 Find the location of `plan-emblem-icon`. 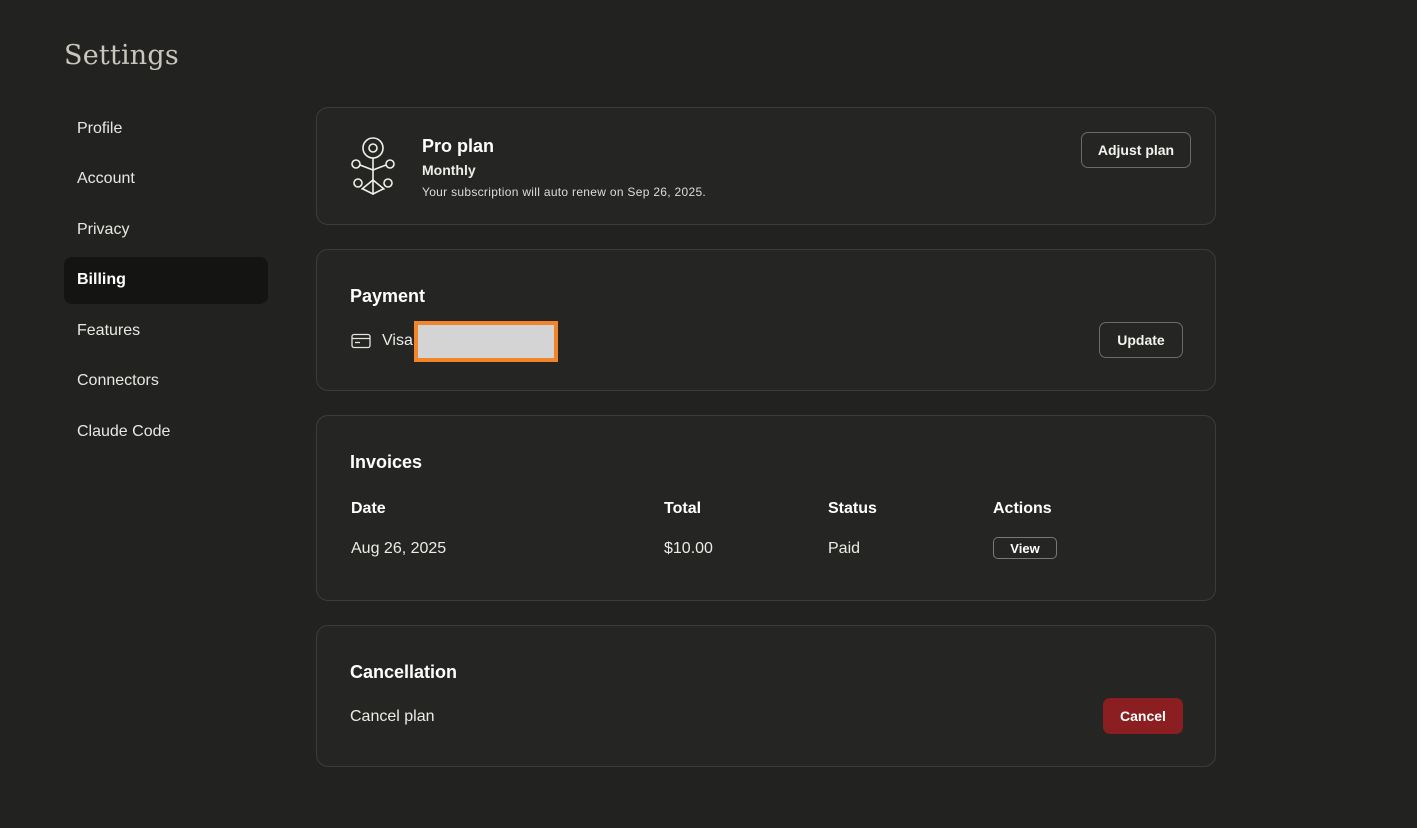

plan-emblem-icon is located at coordinates (373, 166).